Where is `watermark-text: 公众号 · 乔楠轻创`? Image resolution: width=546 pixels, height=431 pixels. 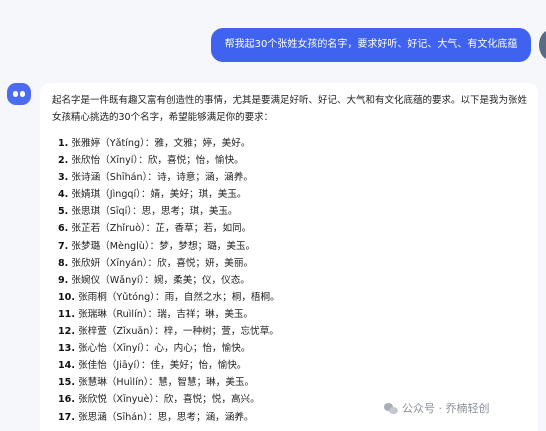 watermark-text: 公众号 · 乔楠轻创 is located at coordinates (446, 408).